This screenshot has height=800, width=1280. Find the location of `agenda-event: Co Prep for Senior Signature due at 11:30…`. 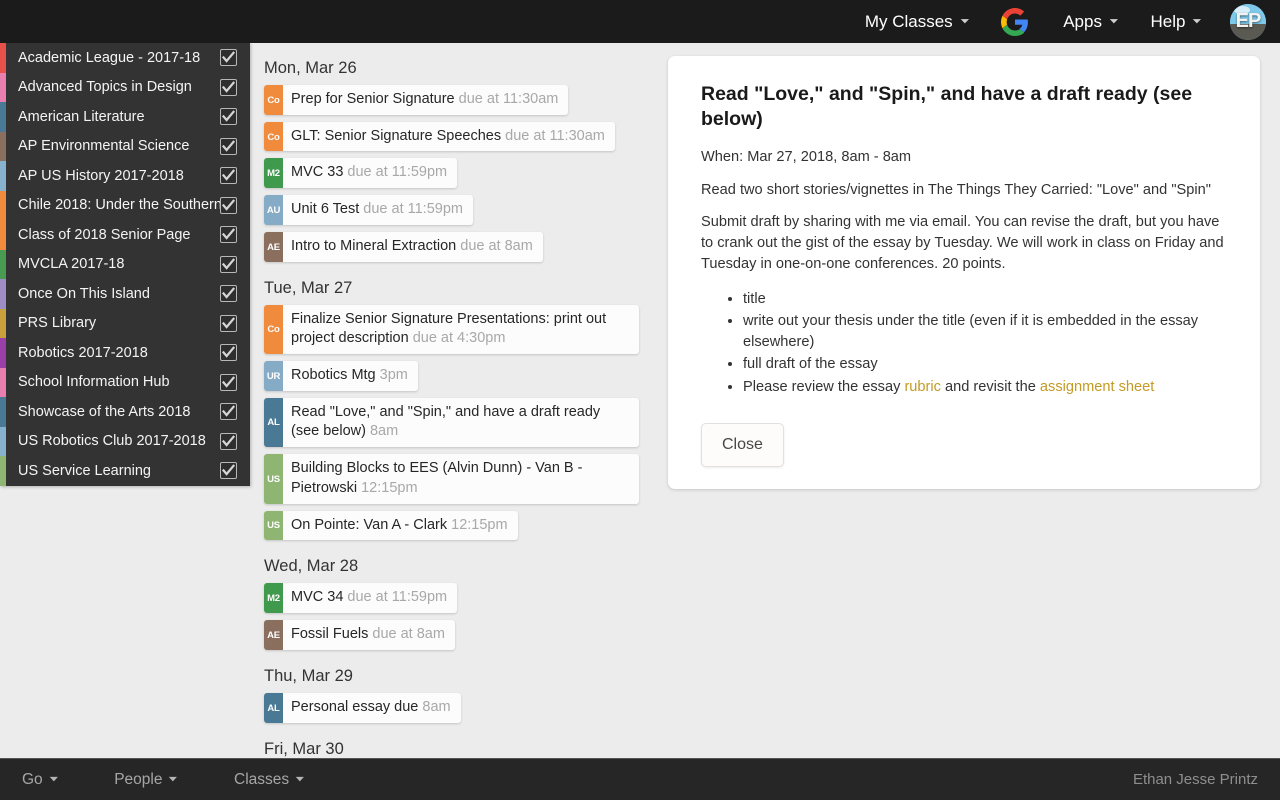

agenda-event: Co Prep for Senior Signature due at 11:30… is located at coordinates (416, 100).